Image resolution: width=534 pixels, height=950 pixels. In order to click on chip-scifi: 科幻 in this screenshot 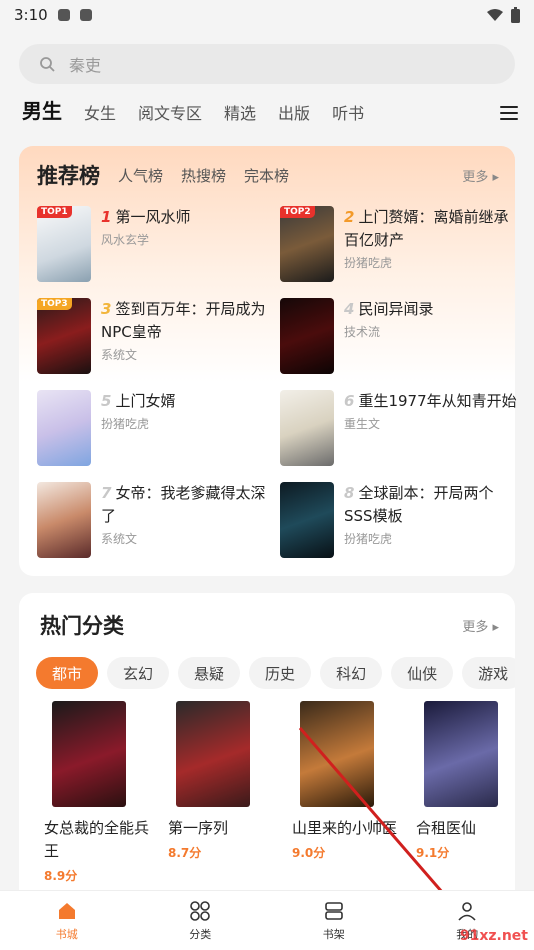, I will do `click(351, 673)`.